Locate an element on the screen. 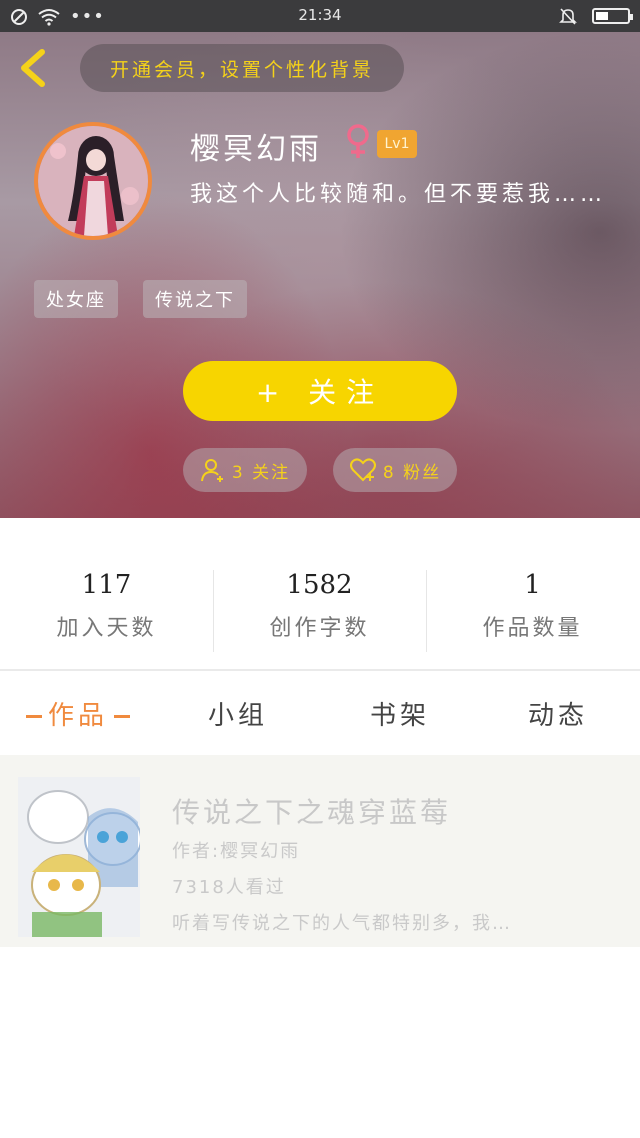 The height and width of the screenshot is (1138, 640). avatar-illustration is located at coordinates (93, 181).